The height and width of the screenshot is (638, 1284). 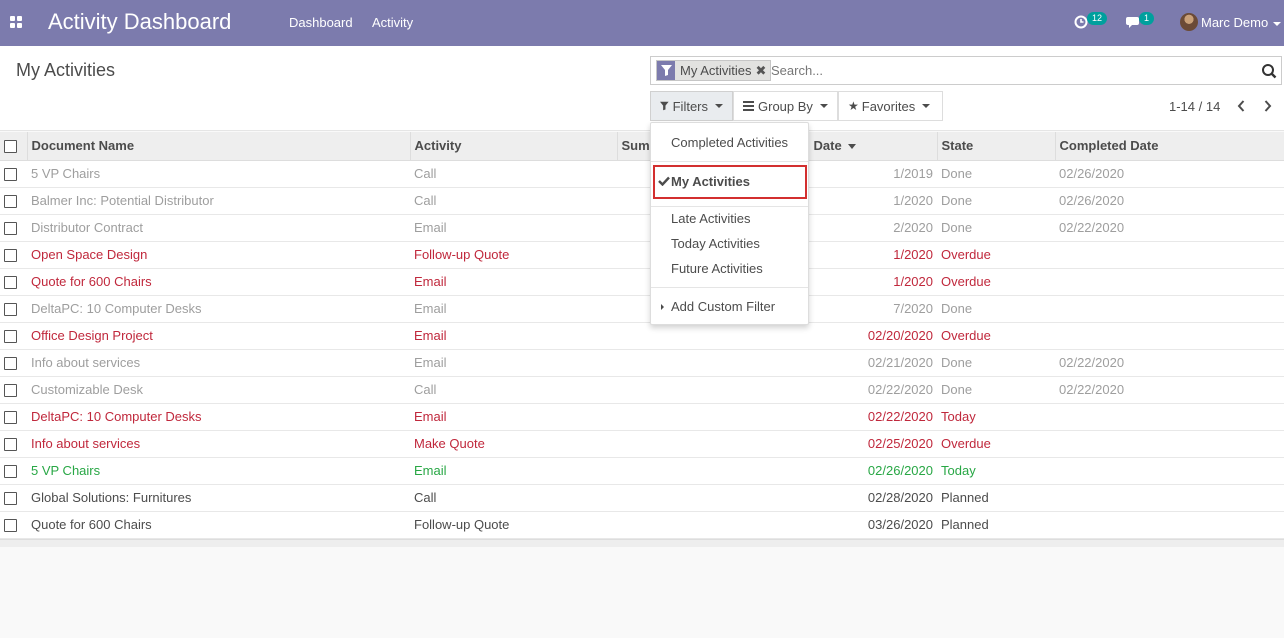 I want to click on filter-completed-activities: Completed Activities, so click(x=729, y=143).